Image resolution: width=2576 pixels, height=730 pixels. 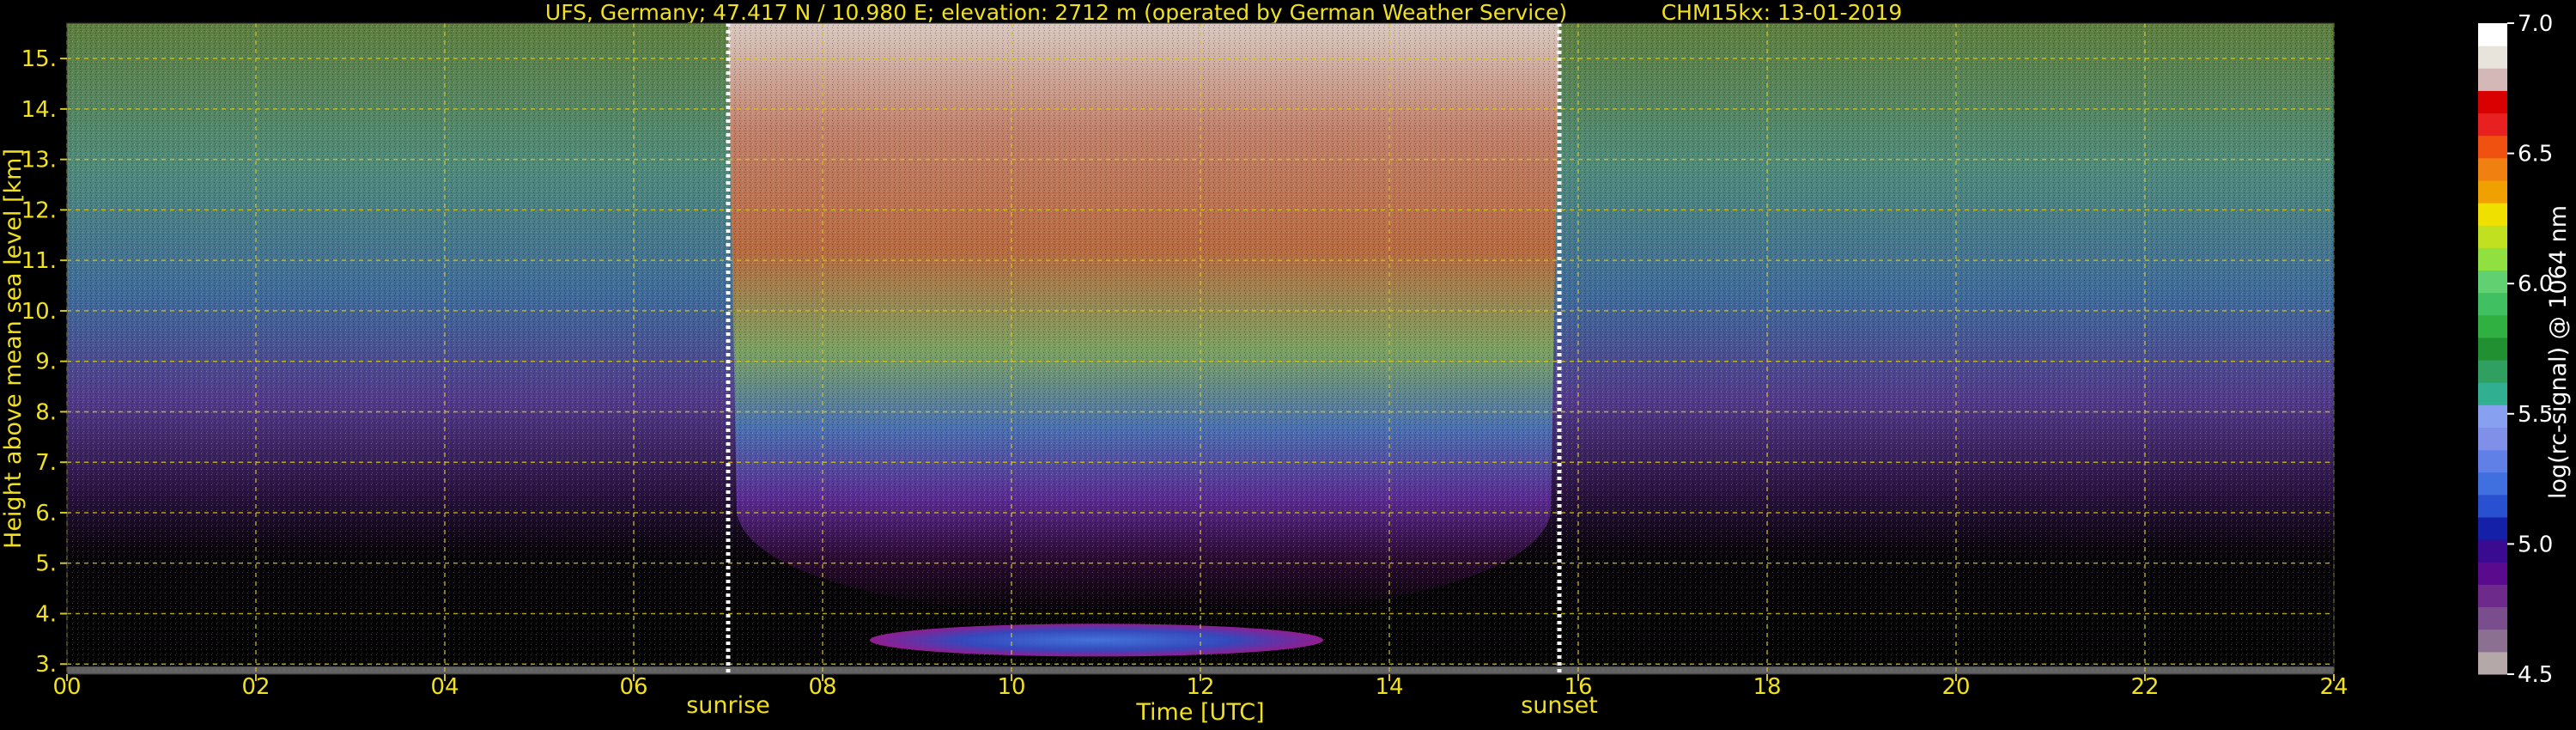 What do you see at coordinates (39, 59) in the screenshot?
I see `y-tick-label: 15.` at bounding box center [39, 59].